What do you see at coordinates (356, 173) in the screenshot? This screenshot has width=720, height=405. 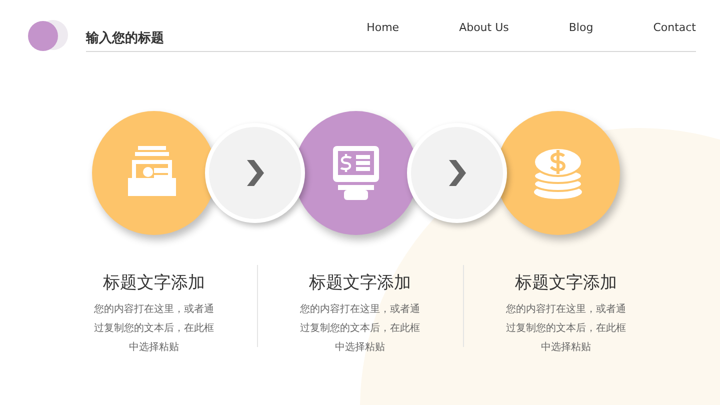 I see `kiosk-icon` at bounding box center [356, 173].